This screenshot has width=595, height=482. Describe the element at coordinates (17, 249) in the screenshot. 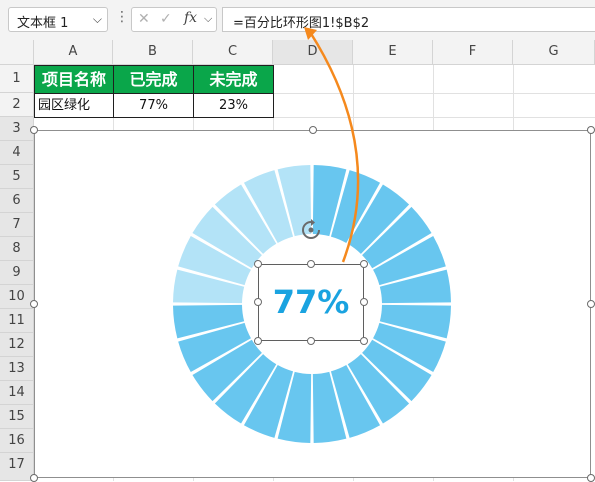

I see `row-header-8: 8` at that location.